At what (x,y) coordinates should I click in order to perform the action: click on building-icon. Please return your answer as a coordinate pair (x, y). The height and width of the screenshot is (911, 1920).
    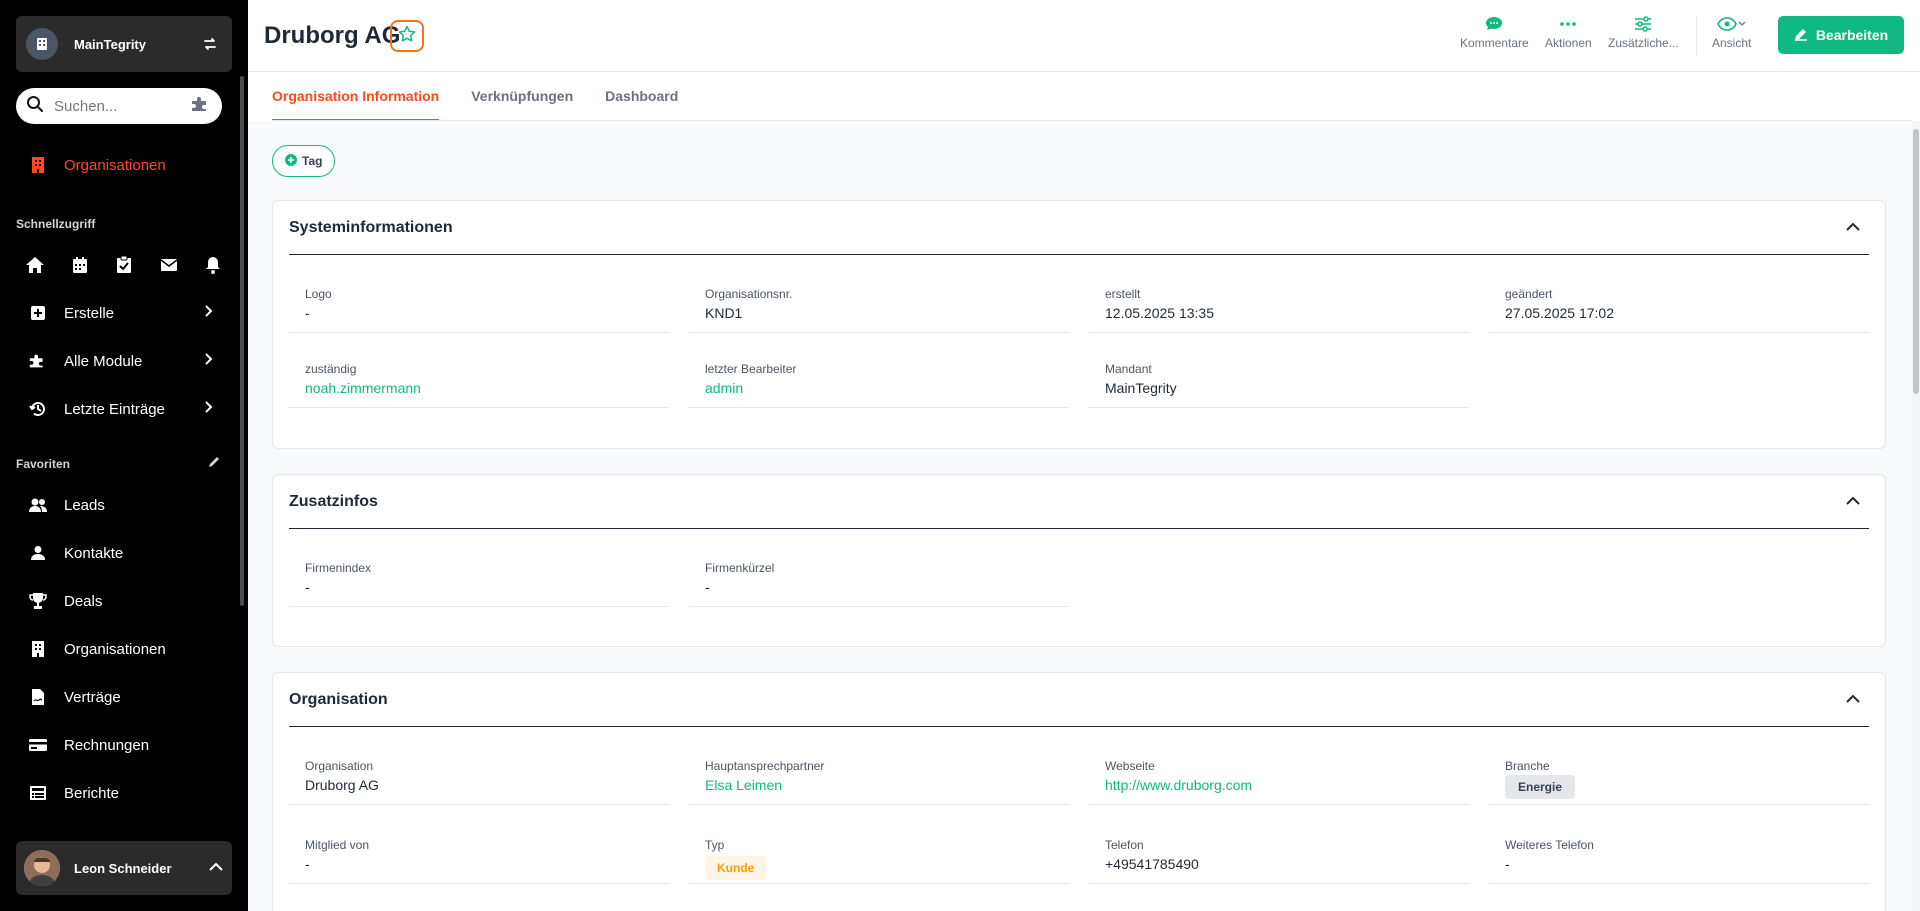
    Looking at the image, I should click on (38, 165).